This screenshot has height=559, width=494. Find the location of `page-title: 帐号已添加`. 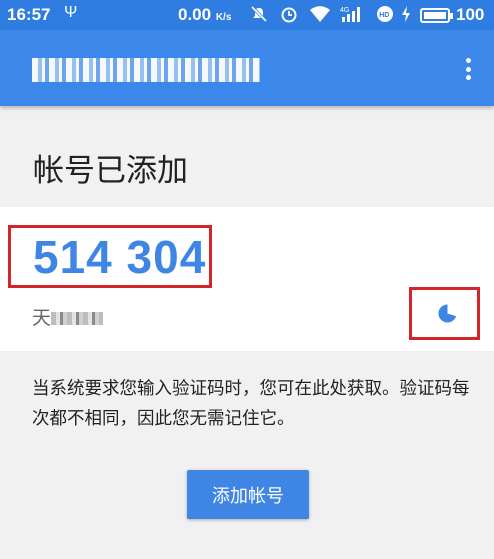

page-title: 帐号已添加 is located at coordinates (110, 171).